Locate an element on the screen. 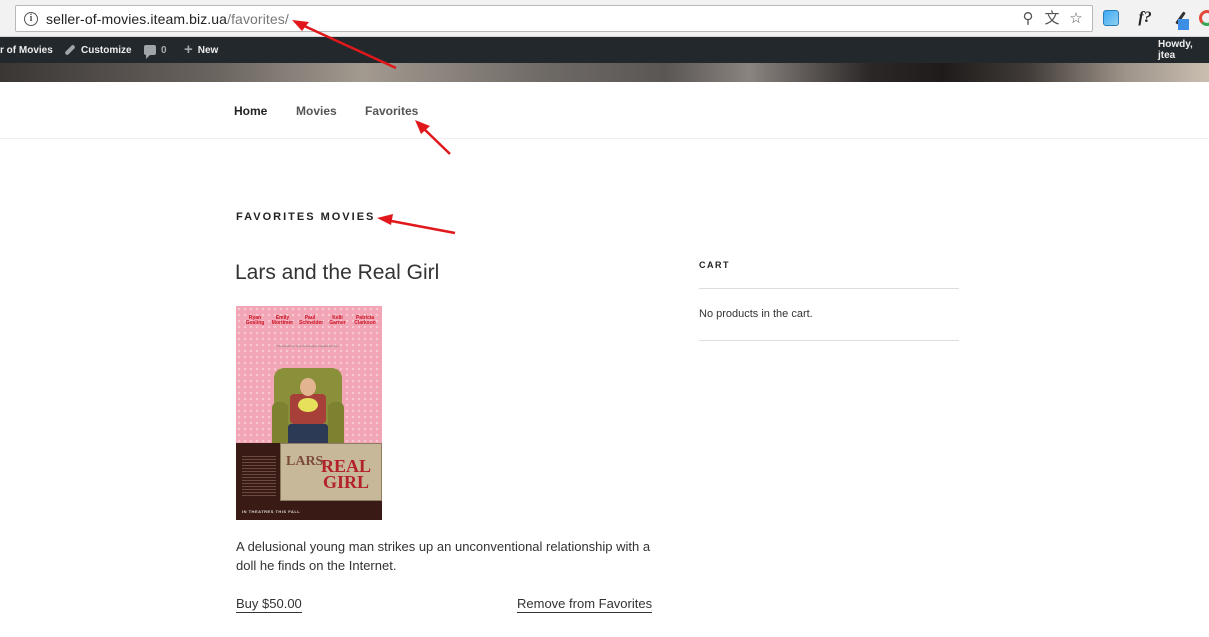 This screenshot has height=637, width=1209. poster-title-real-girl: REAL GIRL is located at coordinates (345, 474).